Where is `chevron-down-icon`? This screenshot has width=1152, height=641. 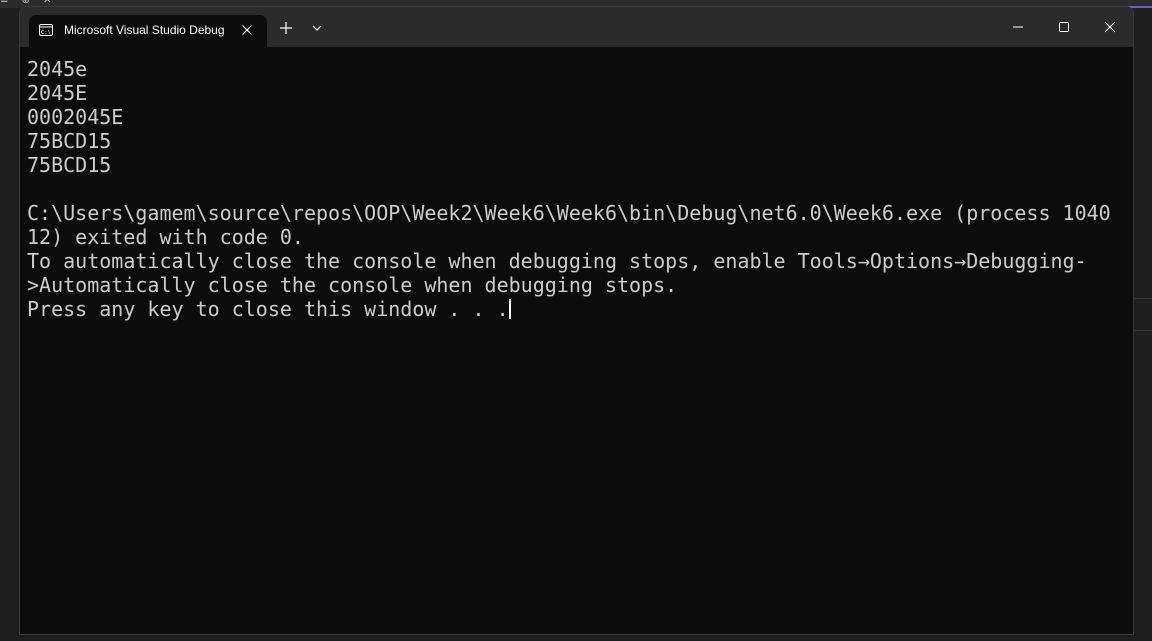
chevron-down-icon is located at coordinates (317, 28).